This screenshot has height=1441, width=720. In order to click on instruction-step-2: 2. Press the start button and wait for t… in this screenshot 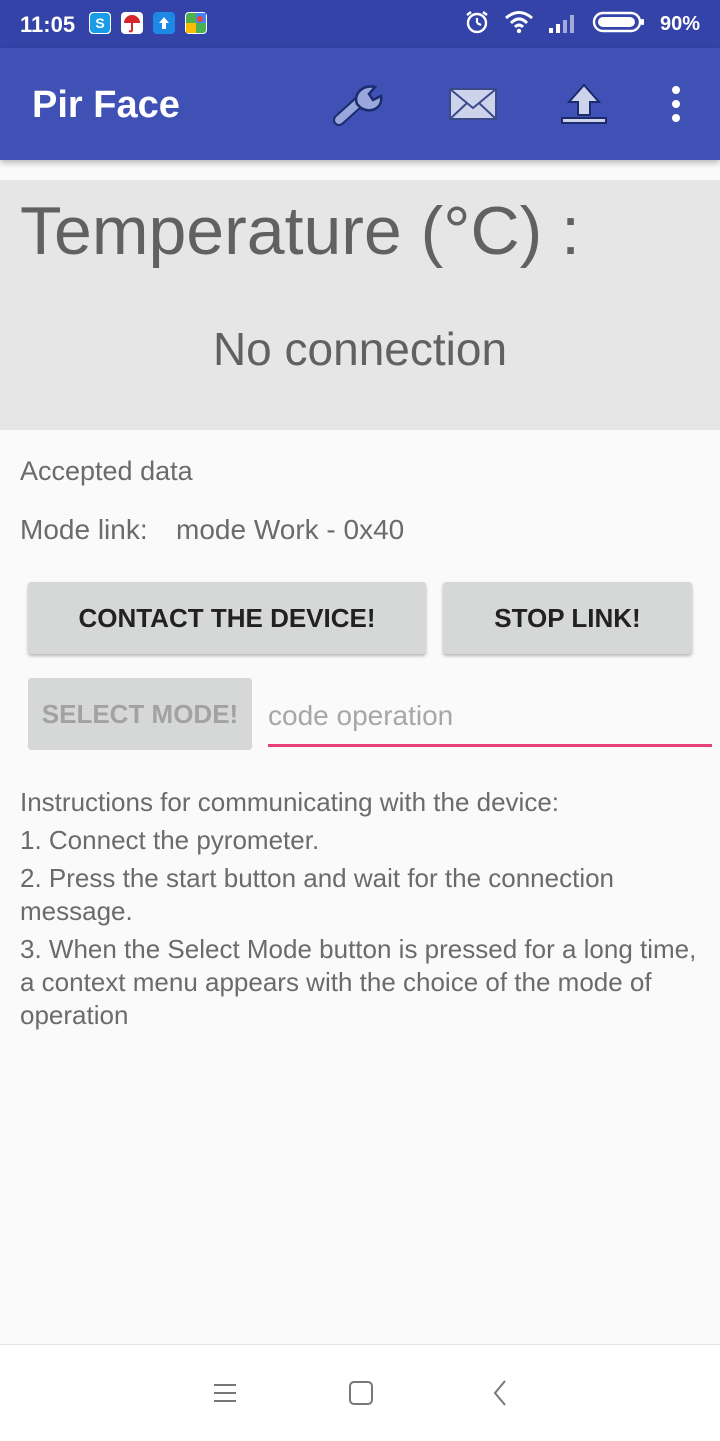, I will do `click(317, 894)`.